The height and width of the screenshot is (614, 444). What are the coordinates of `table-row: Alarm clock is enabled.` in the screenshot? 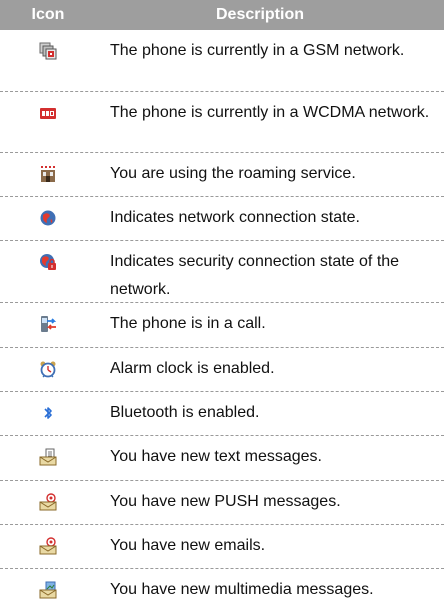 It's located at (222, 370).